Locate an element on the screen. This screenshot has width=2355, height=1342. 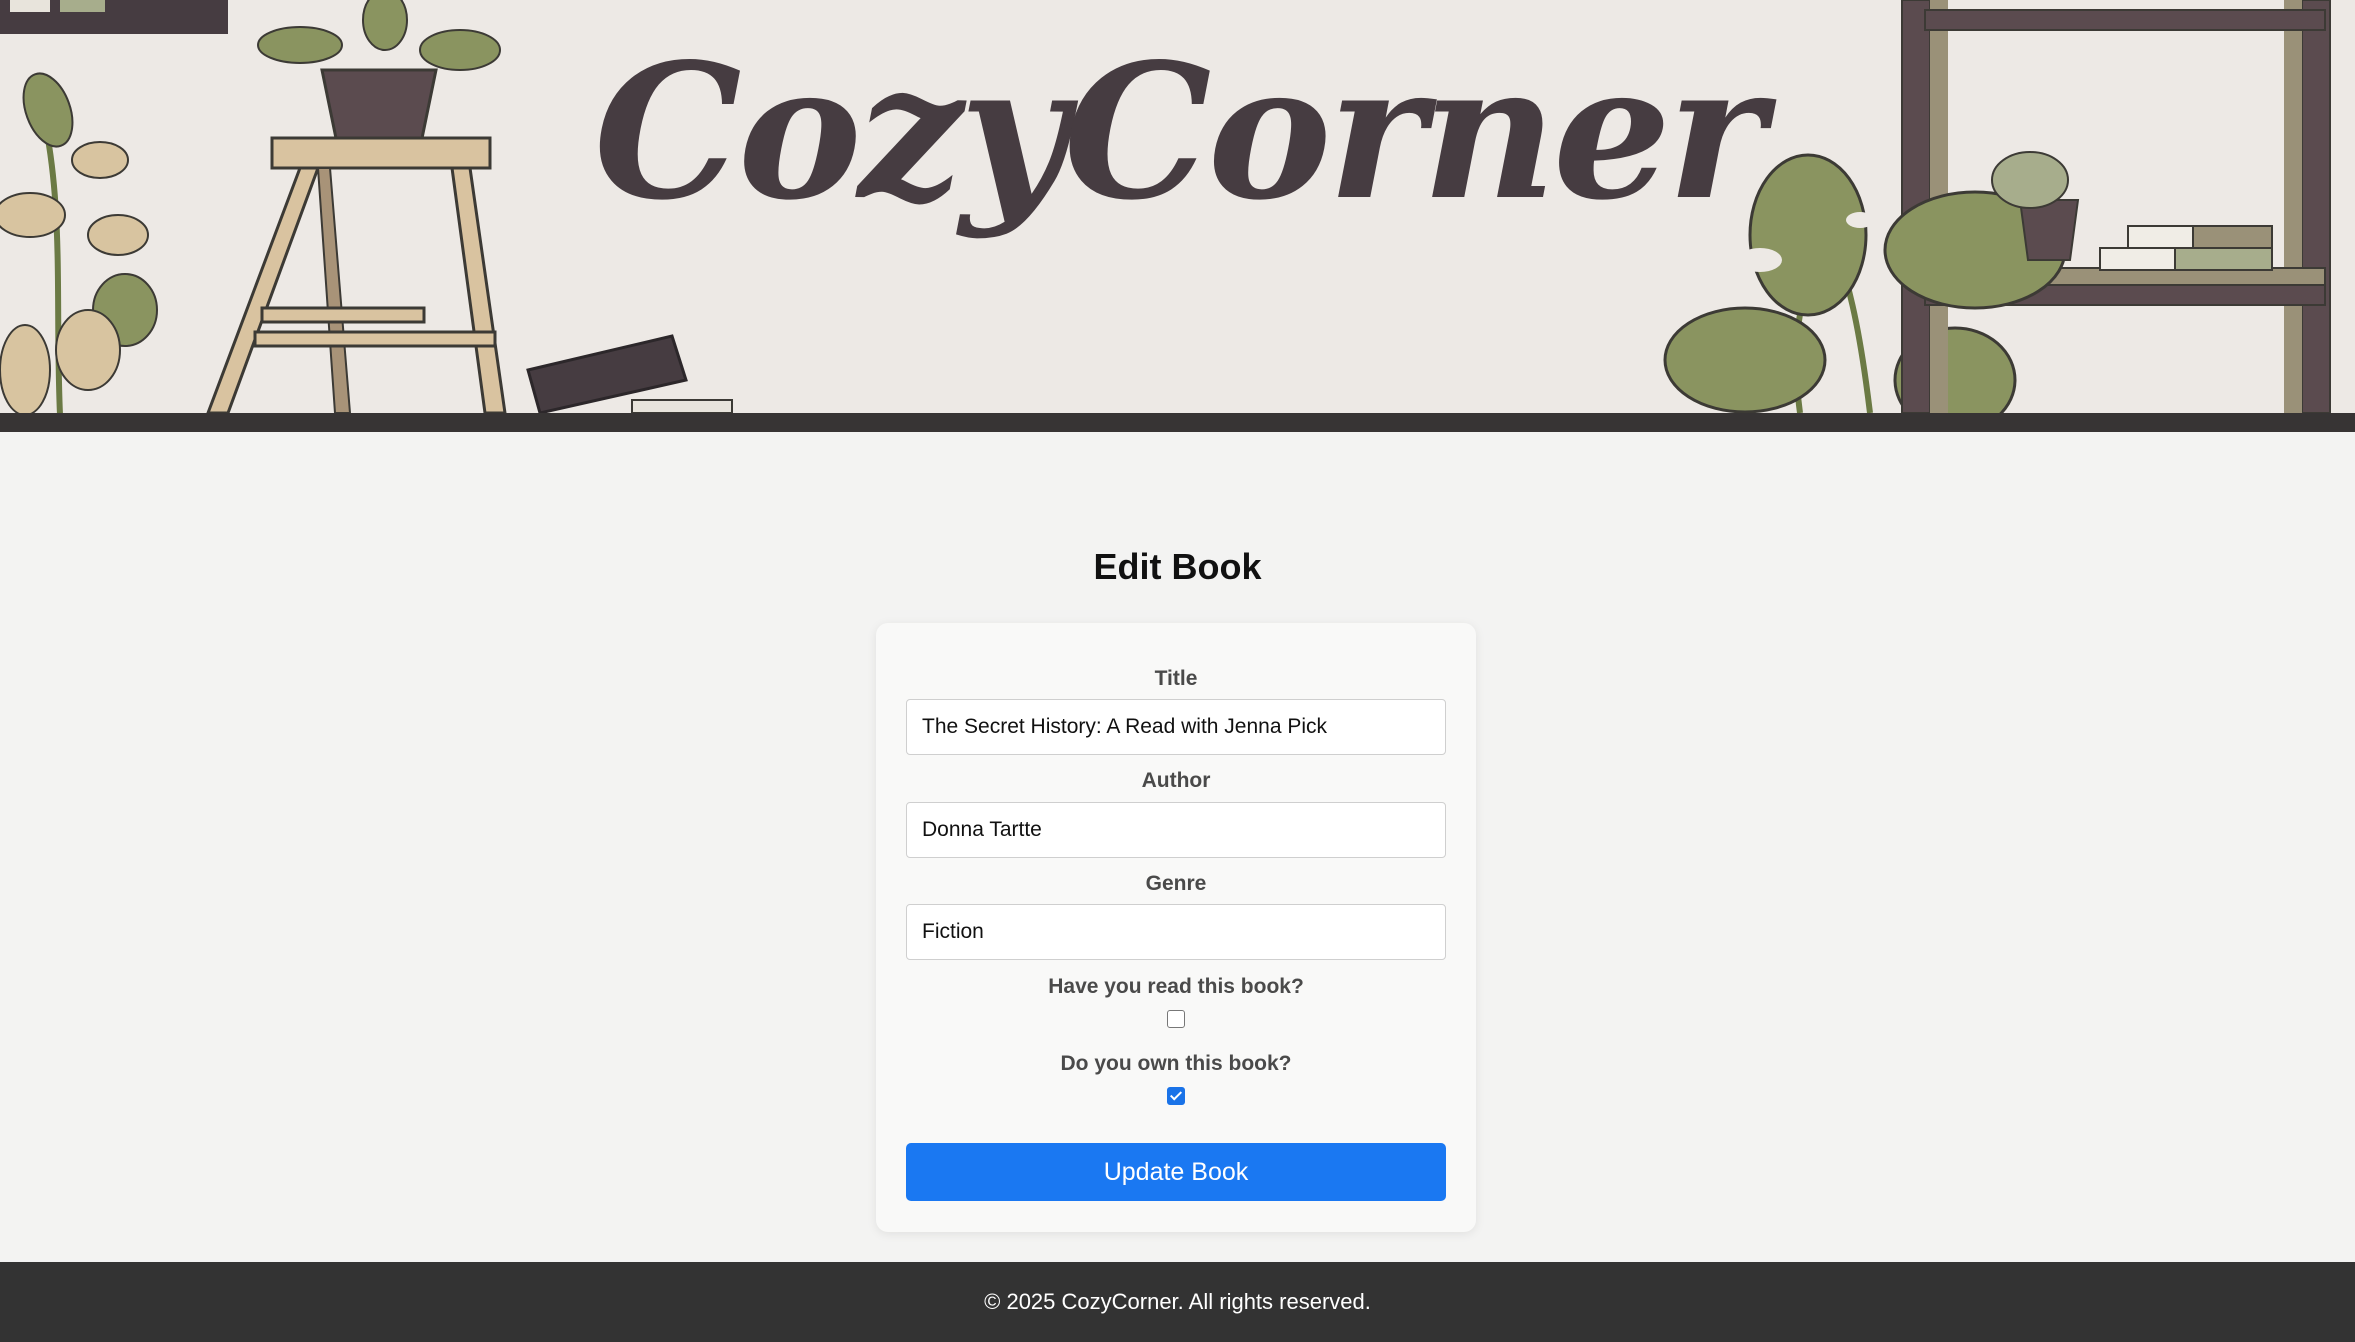
own-label: Do you own this book? is located at coordinates (1176, 1063).